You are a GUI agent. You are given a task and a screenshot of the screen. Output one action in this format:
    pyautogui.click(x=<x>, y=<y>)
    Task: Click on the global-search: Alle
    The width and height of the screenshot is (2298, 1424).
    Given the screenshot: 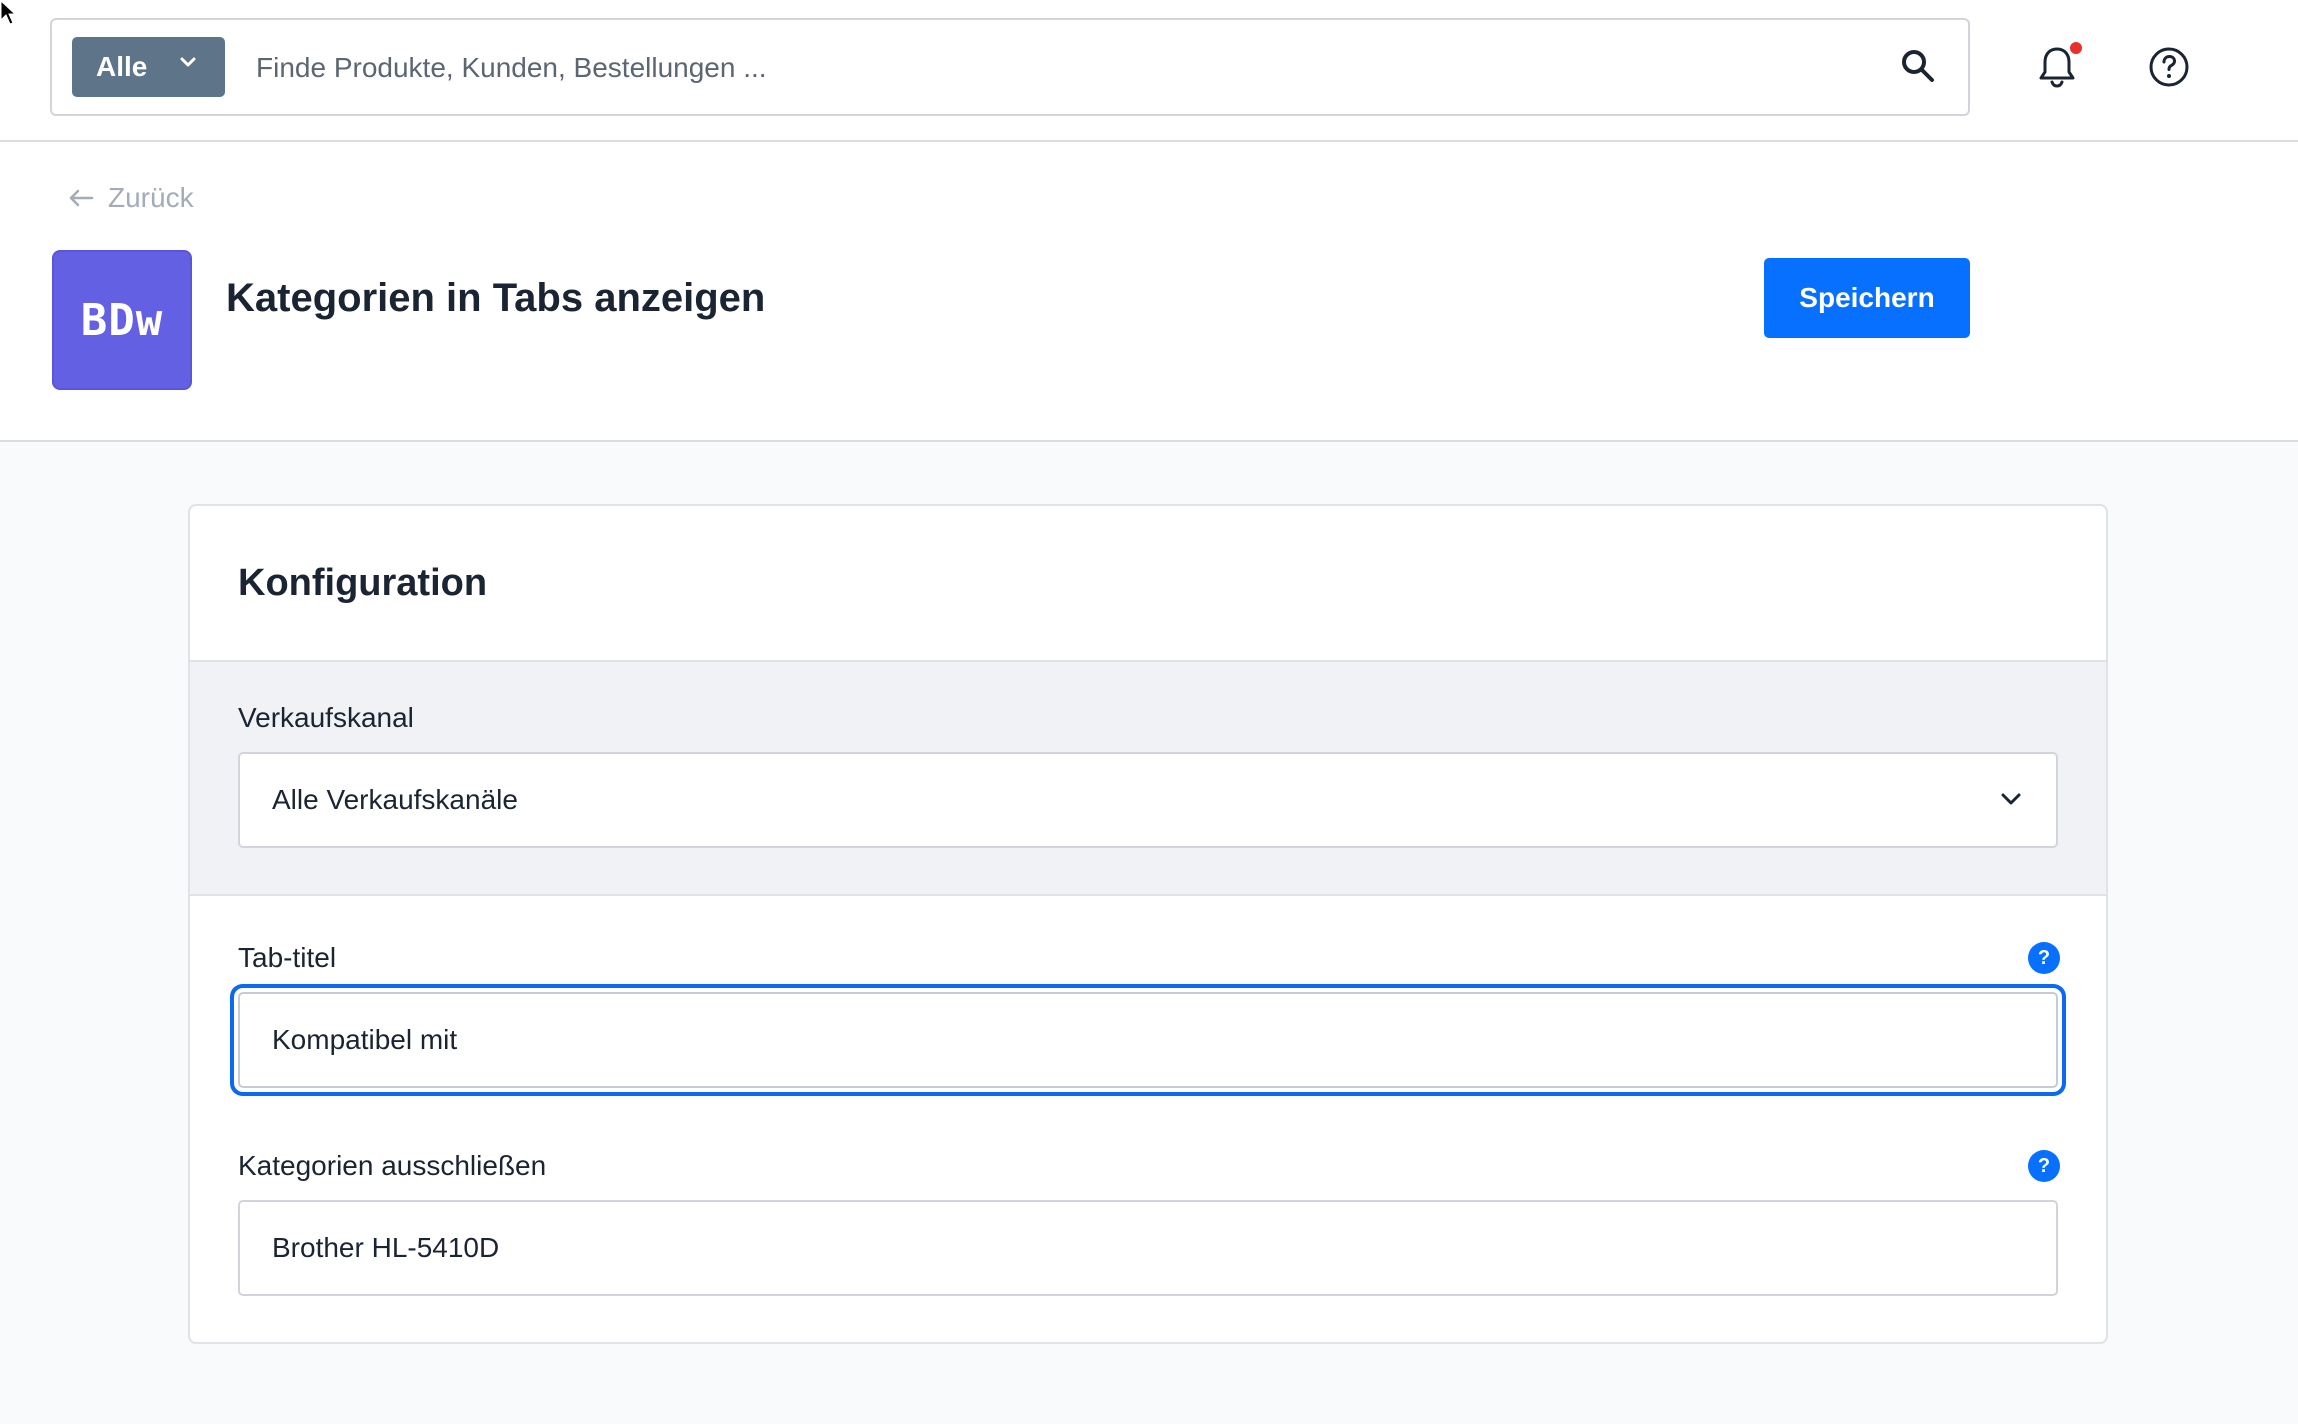 What is the action you would take?
    pyautogui.click(x=1010, y=67)
    